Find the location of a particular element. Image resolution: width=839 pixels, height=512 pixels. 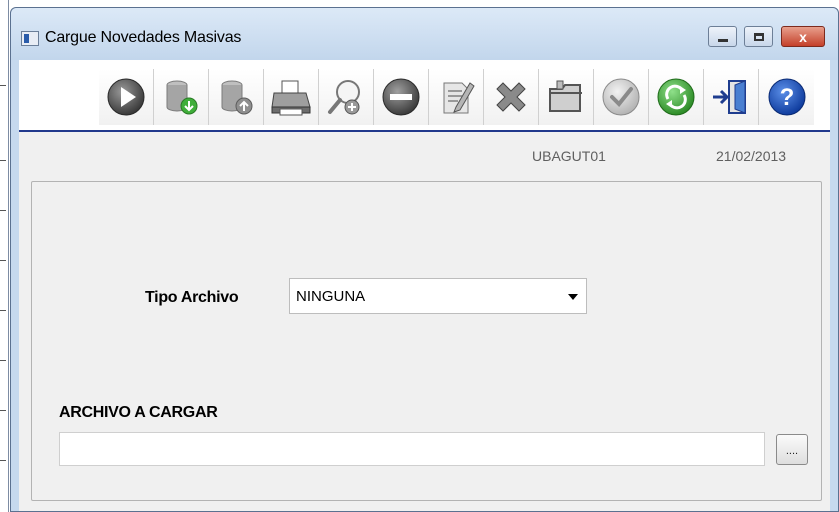

exit-door-icon is located at coordinates (729, 97).